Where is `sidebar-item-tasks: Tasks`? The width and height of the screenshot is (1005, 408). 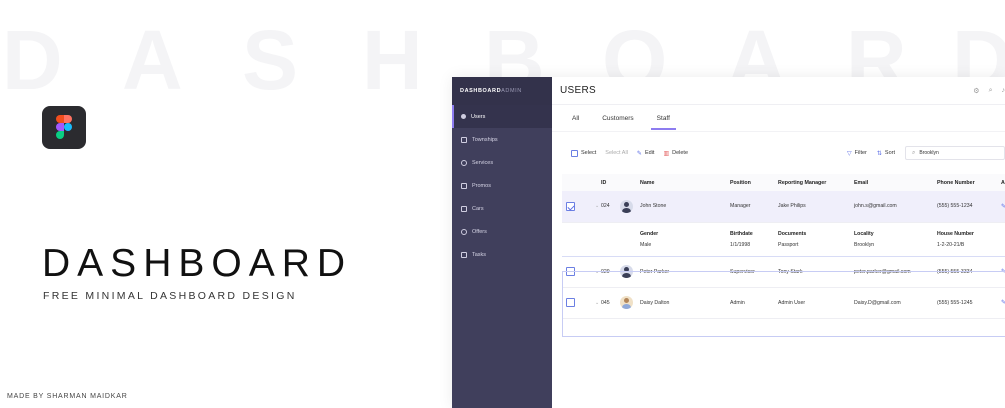 sidebar-item-tasks: Tasks is located at coordinates (502, 254).